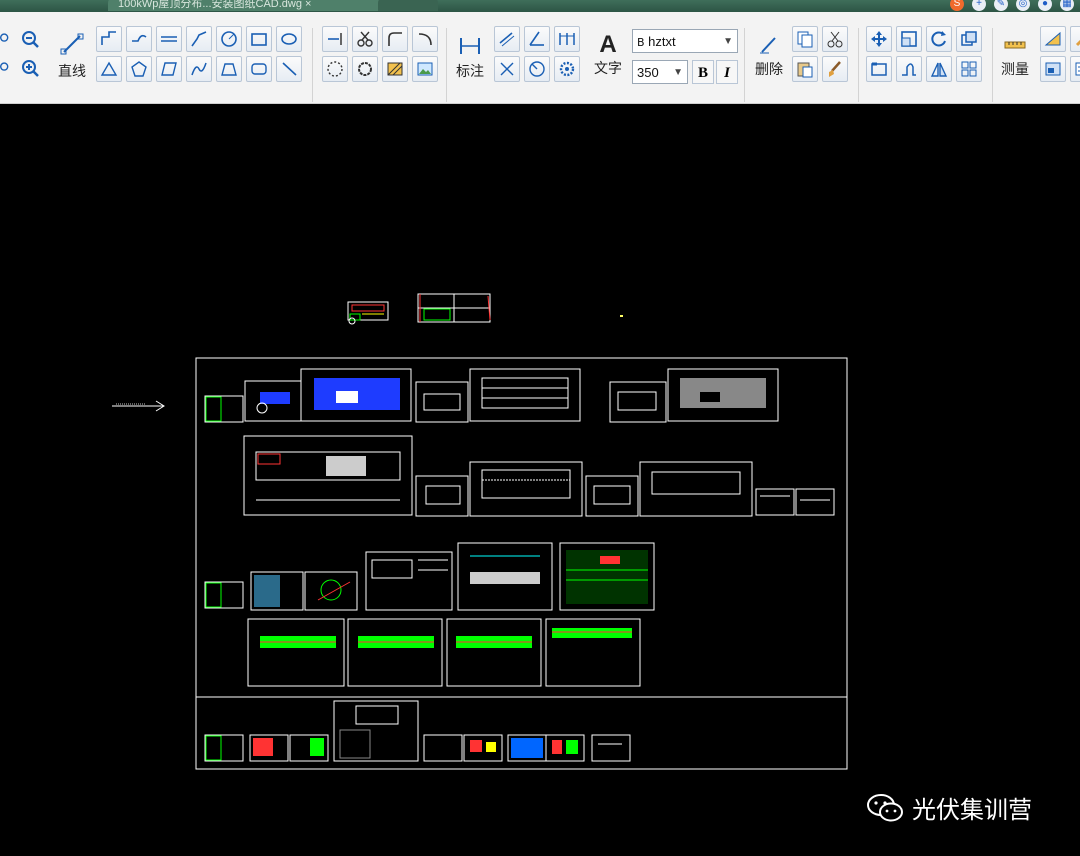  Describe the element at coordinates (199, 69) in the screenshot. I see `freehand-icon` at that location.